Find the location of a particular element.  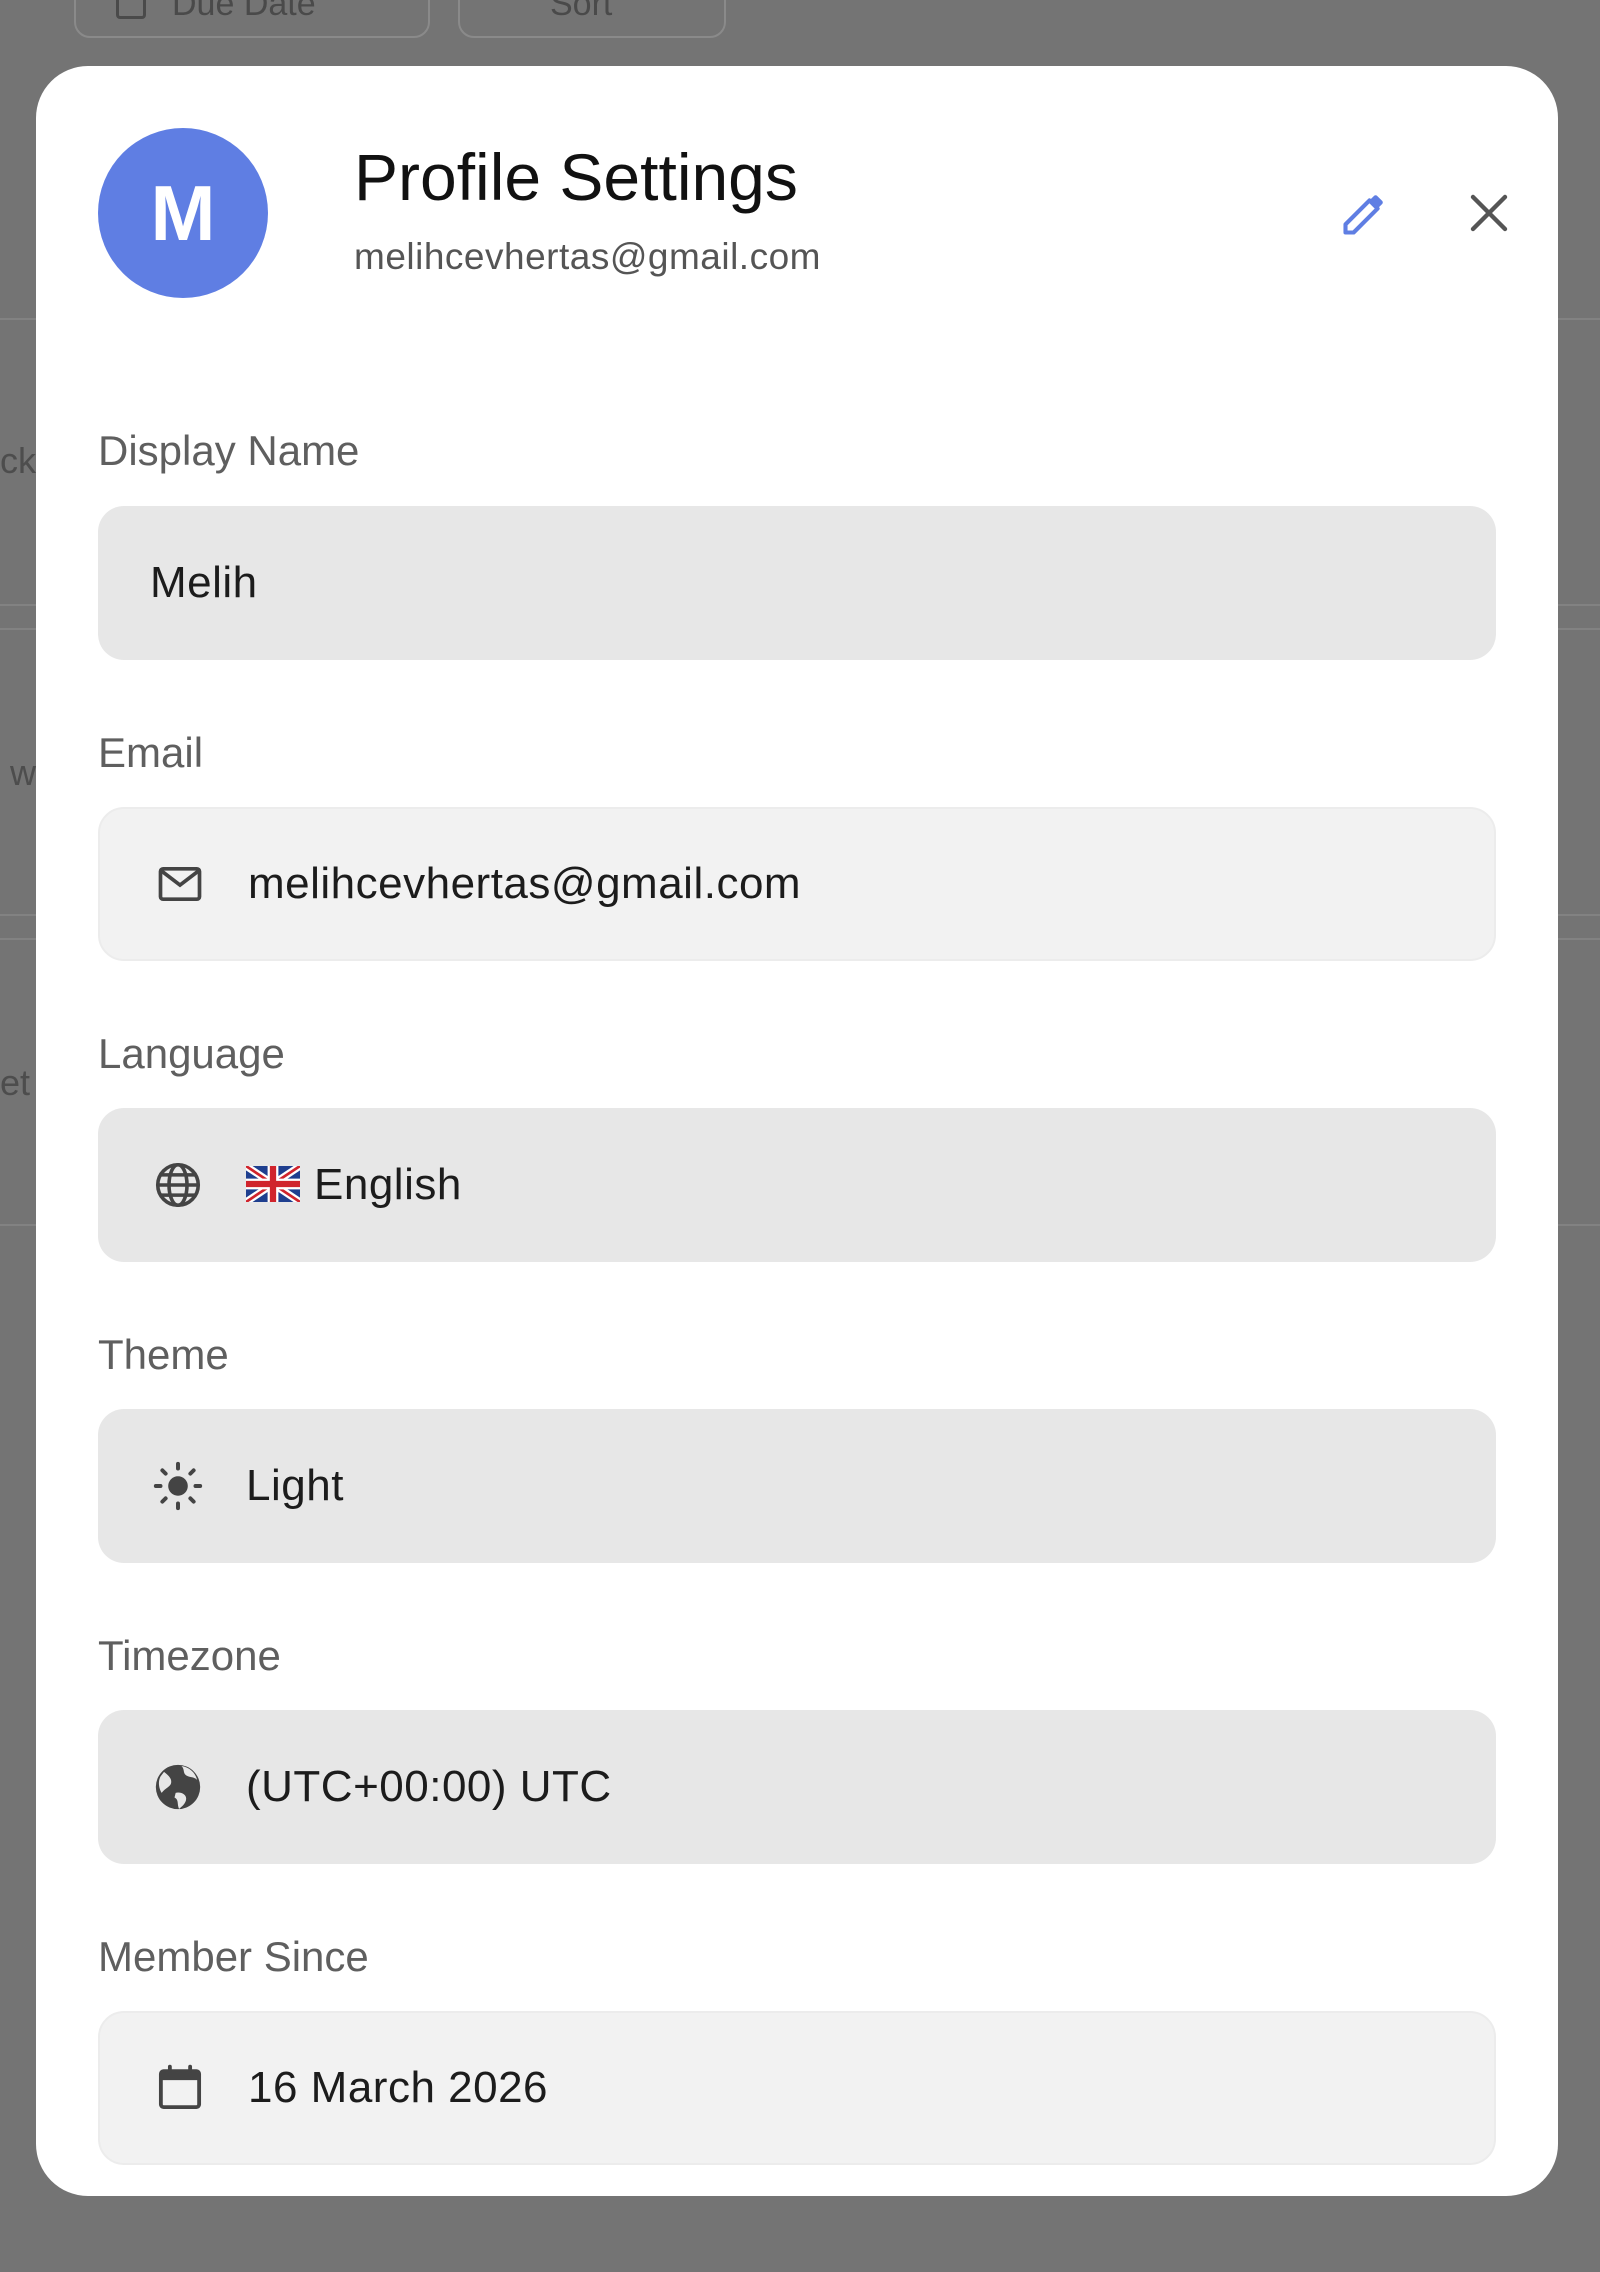

globe-icon is located at coordinates (178, 1185).